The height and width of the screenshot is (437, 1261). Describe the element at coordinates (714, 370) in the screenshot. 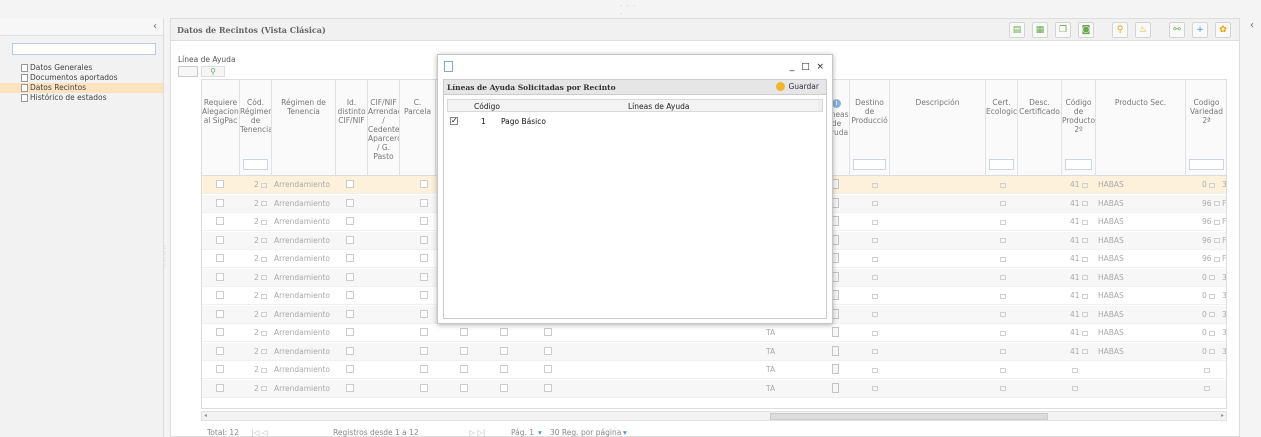

I see `table-row: 2 Arrendamiento TA` at that location.